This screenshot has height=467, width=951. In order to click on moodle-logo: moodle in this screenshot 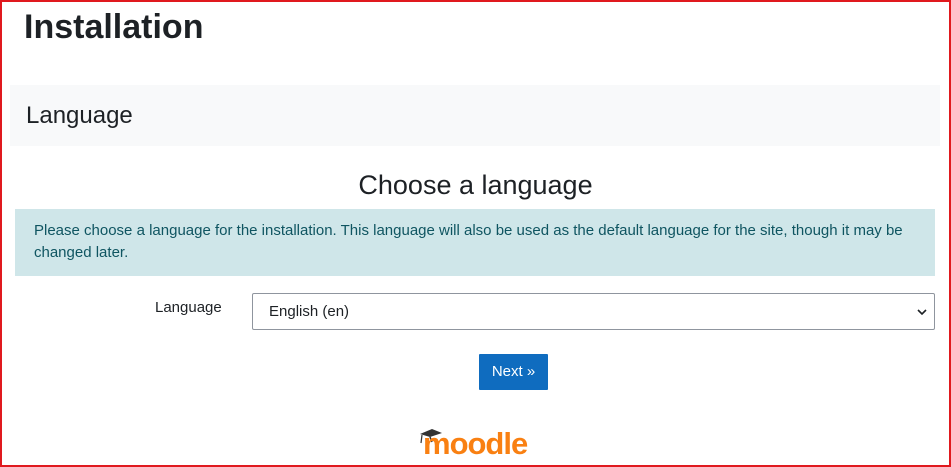, I will do `click(476, 441)`.